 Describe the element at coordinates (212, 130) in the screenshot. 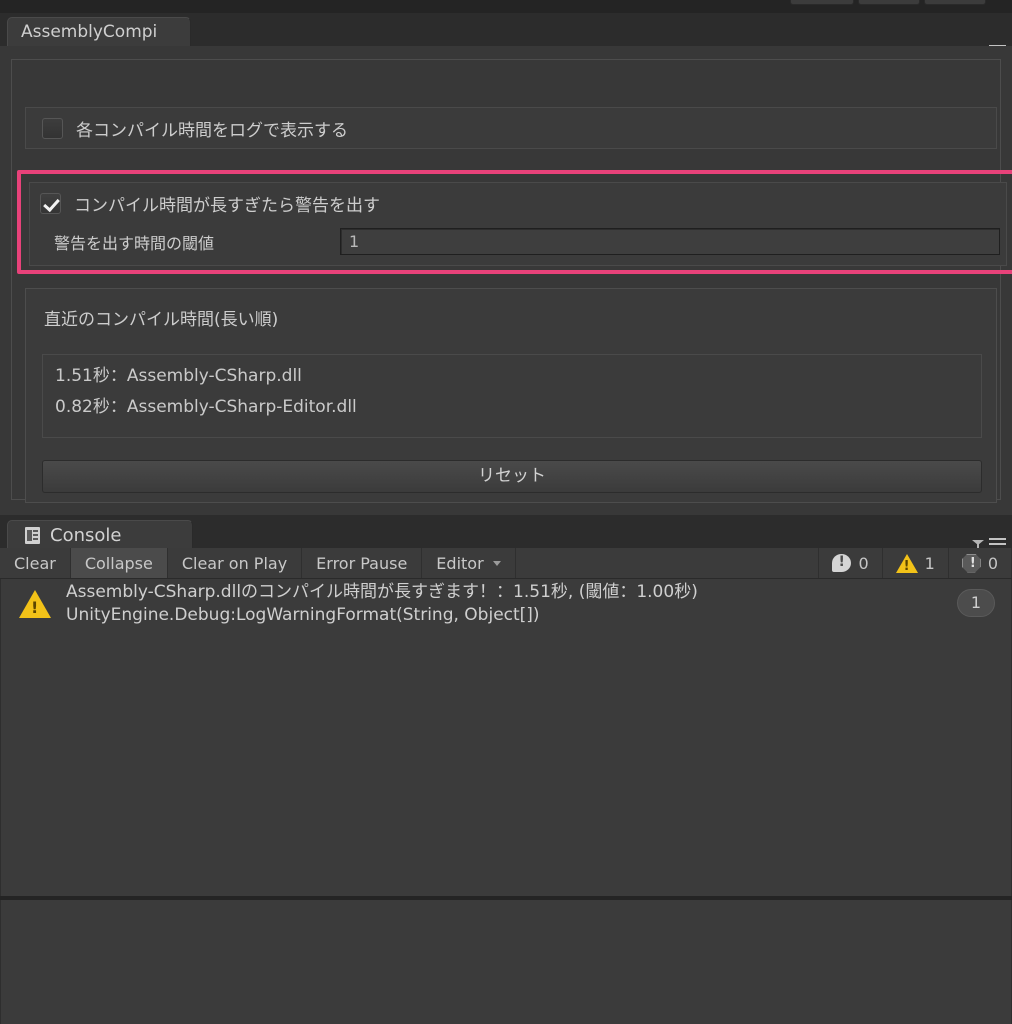

I see `log-each-compile-label: 各コンパイル時間をログで表示する` at that location.